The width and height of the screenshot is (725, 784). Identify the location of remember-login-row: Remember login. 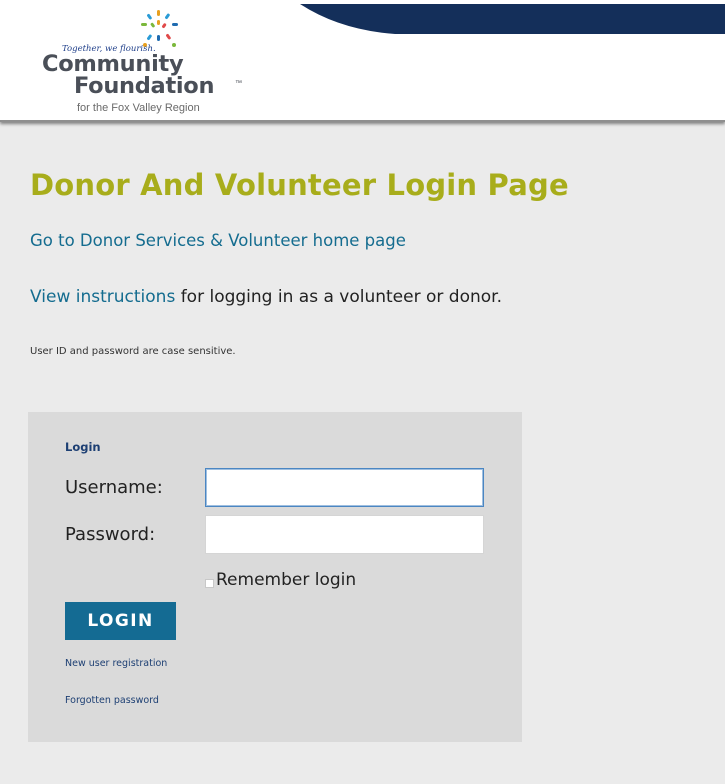
(280, 579).